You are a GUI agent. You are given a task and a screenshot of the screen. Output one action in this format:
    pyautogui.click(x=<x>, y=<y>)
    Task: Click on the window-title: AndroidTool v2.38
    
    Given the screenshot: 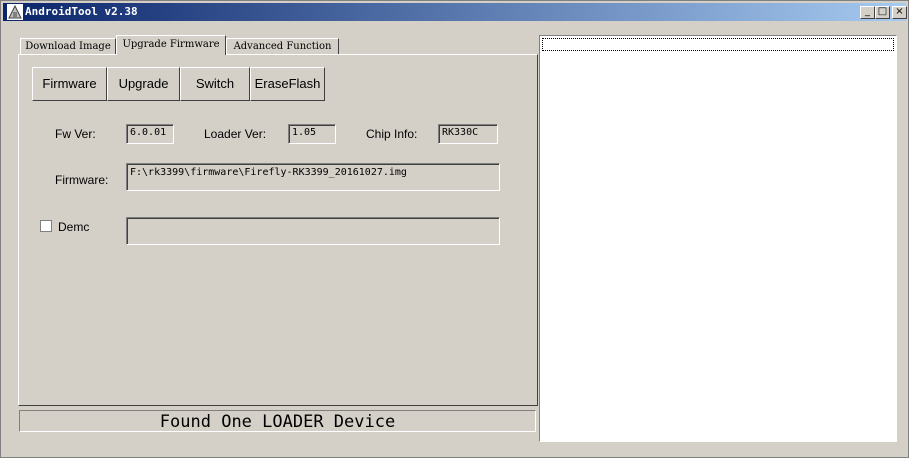 What is the action you would take?
    pyautogui.click(x=81, y=11)
    